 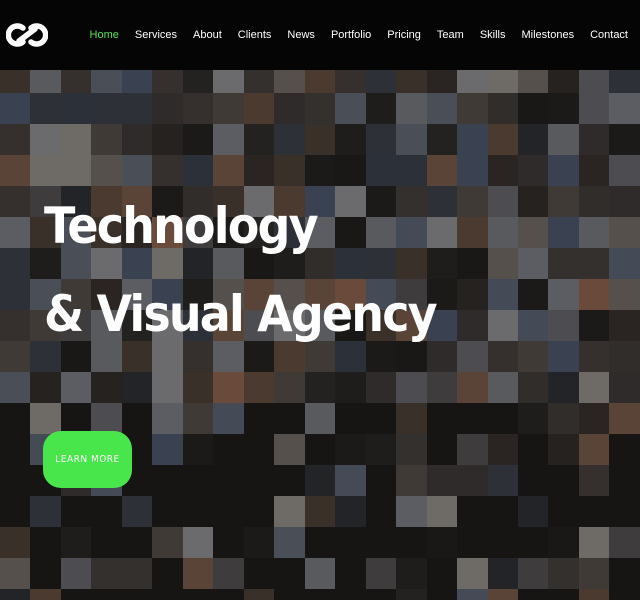 I want to click on nav-item-milestones: Milestones, so click(x=548, y=35).